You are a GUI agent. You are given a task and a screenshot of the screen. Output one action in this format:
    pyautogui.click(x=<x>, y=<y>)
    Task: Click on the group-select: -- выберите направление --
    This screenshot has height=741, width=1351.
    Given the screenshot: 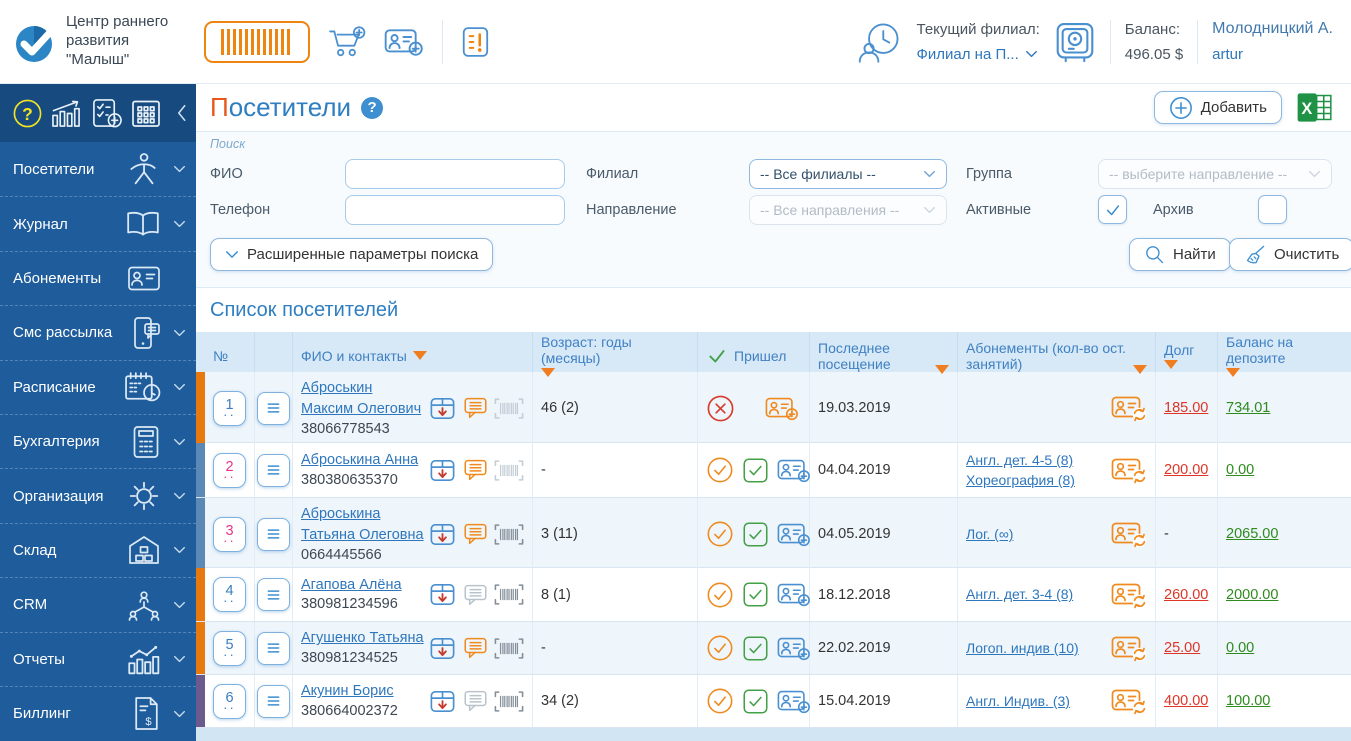 What is the action you would take?
    pyautogui.click(x=1215, y=174)
    